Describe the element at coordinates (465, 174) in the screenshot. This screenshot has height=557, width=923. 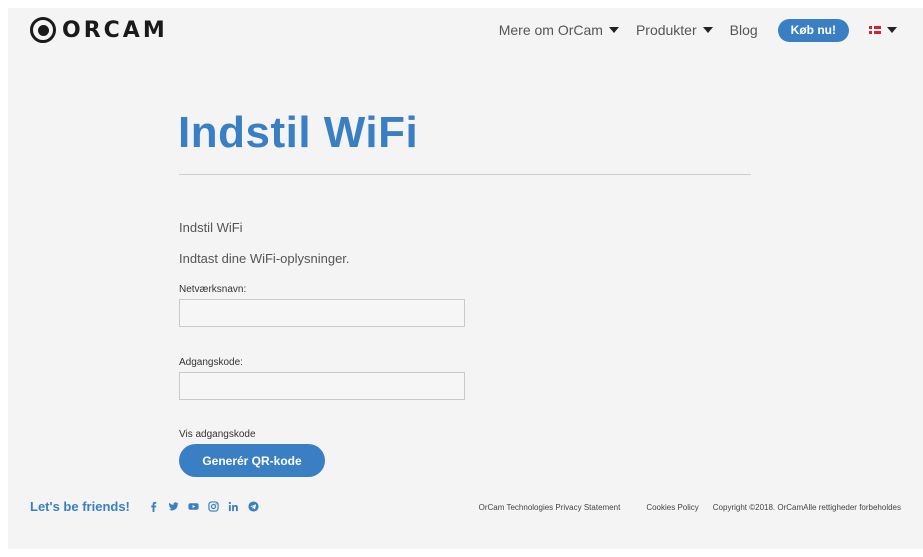
I see `title-divider` at that location.